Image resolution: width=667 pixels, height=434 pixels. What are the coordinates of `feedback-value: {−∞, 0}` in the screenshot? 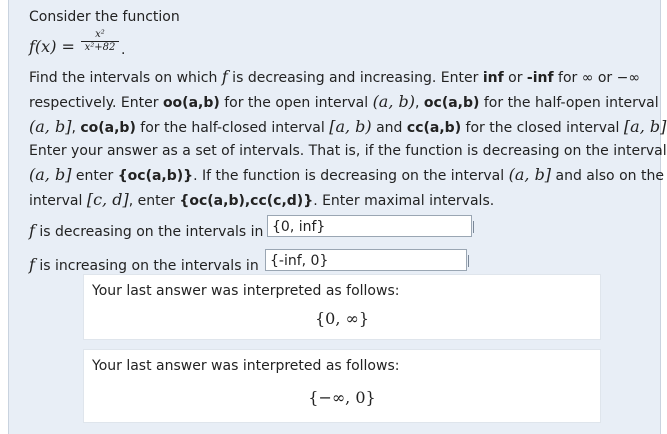 It's located at (342, 397).